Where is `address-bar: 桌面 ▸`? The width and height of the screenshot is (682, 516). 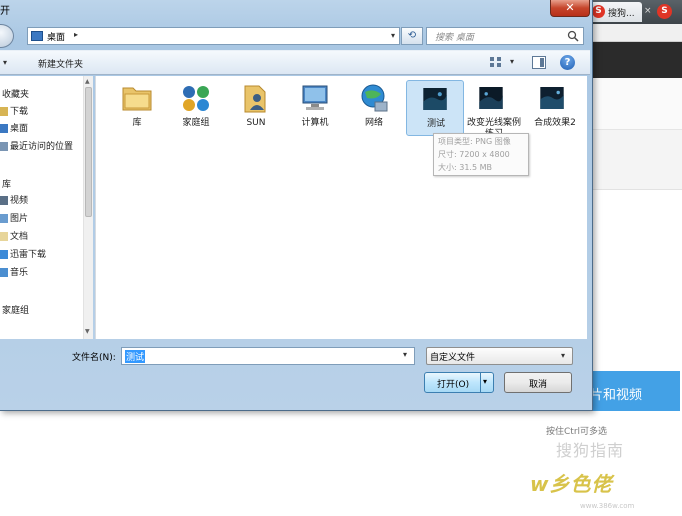
address-bar: 桌面 ▸ is located at coordinates (213, 36).